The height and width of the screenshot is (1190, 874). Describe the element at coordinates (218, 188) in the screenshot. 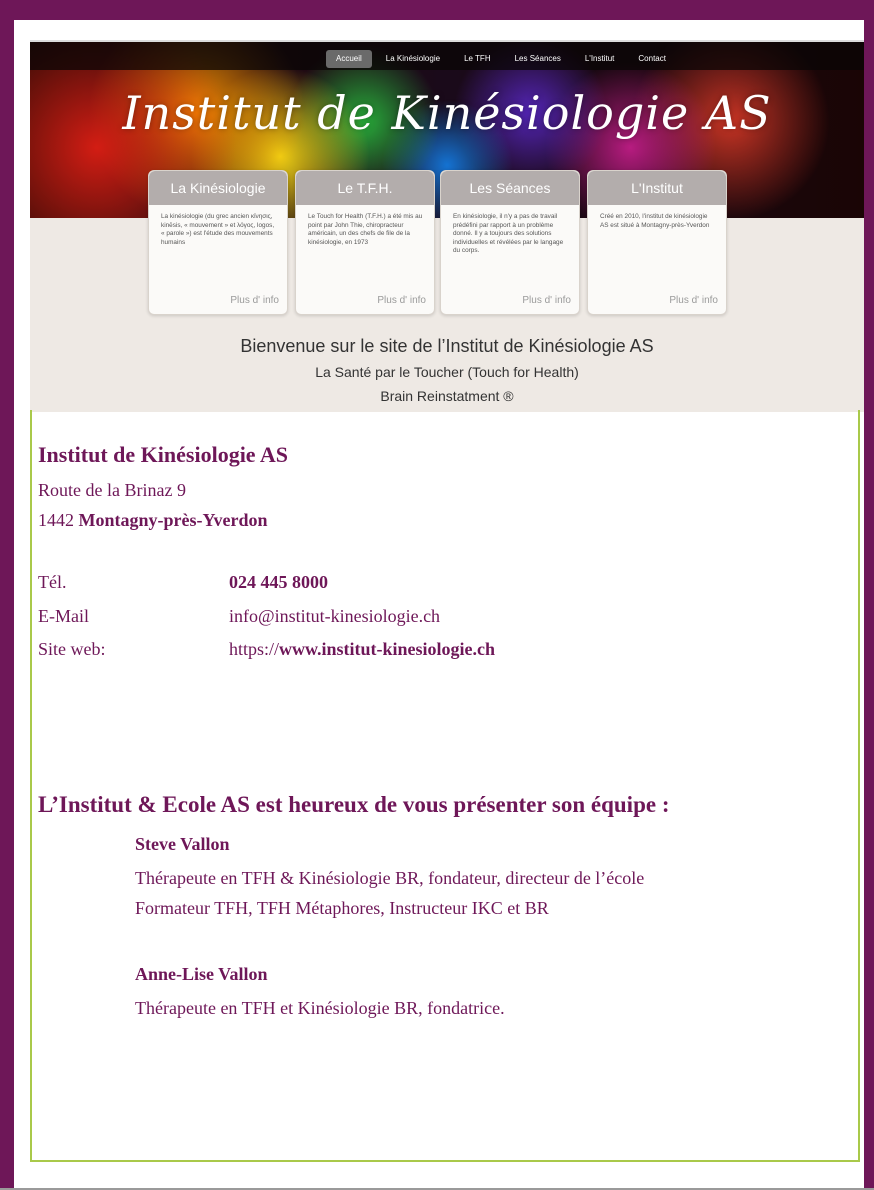

I see `card-title: La Kinésiologie` at that location.